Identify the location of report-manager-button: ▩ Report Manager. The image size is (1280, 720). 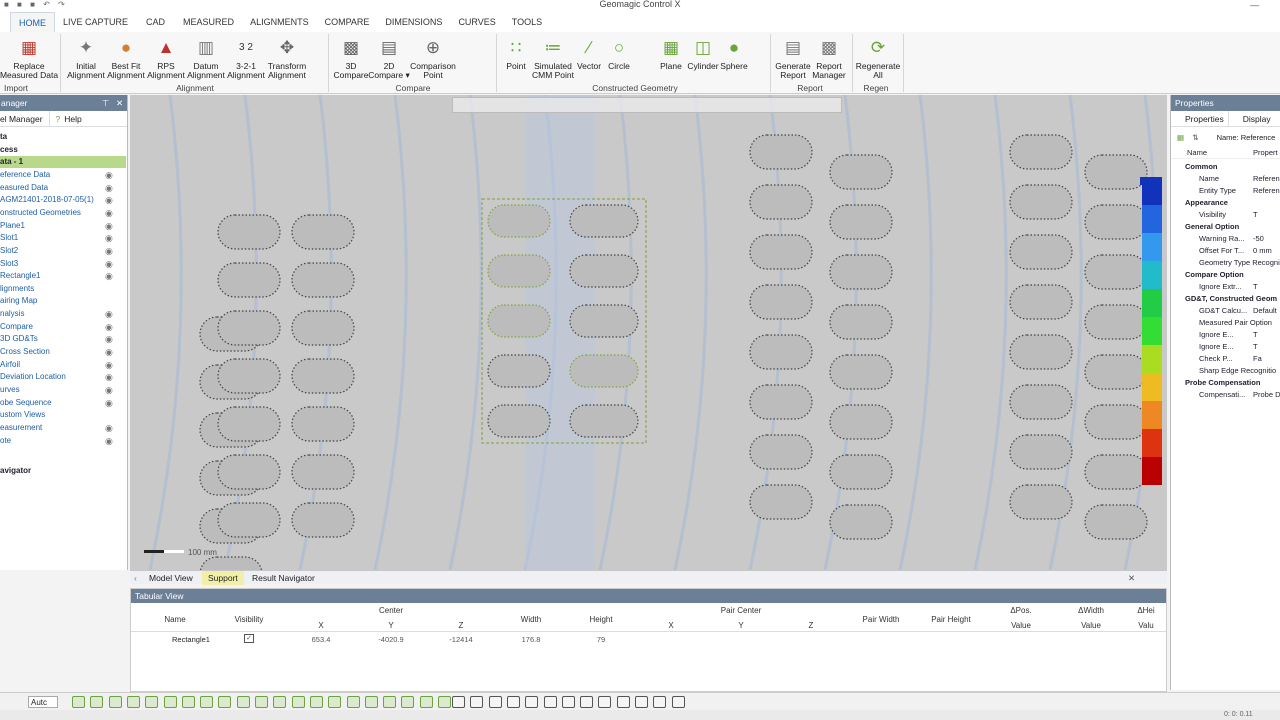
(829, 57).